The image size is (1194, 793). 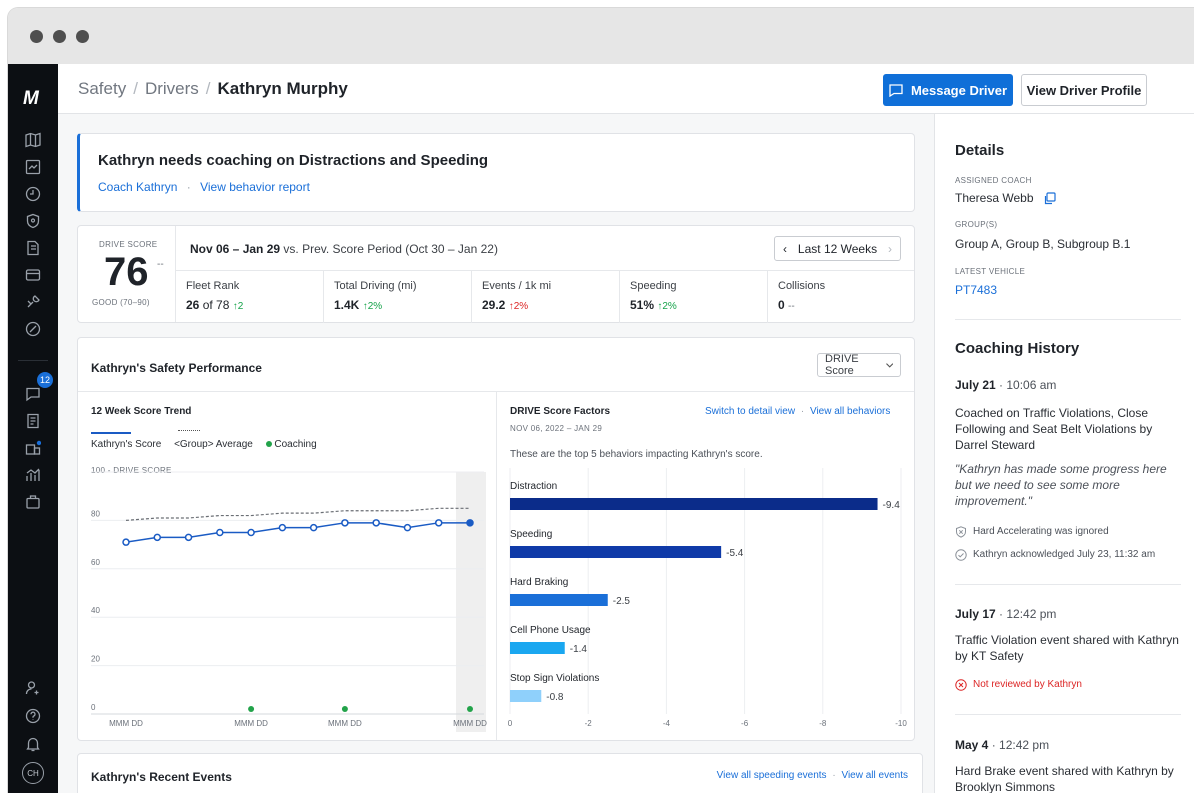 I want to click on bar-value-label: -1.4, so click(x=579, y=649).